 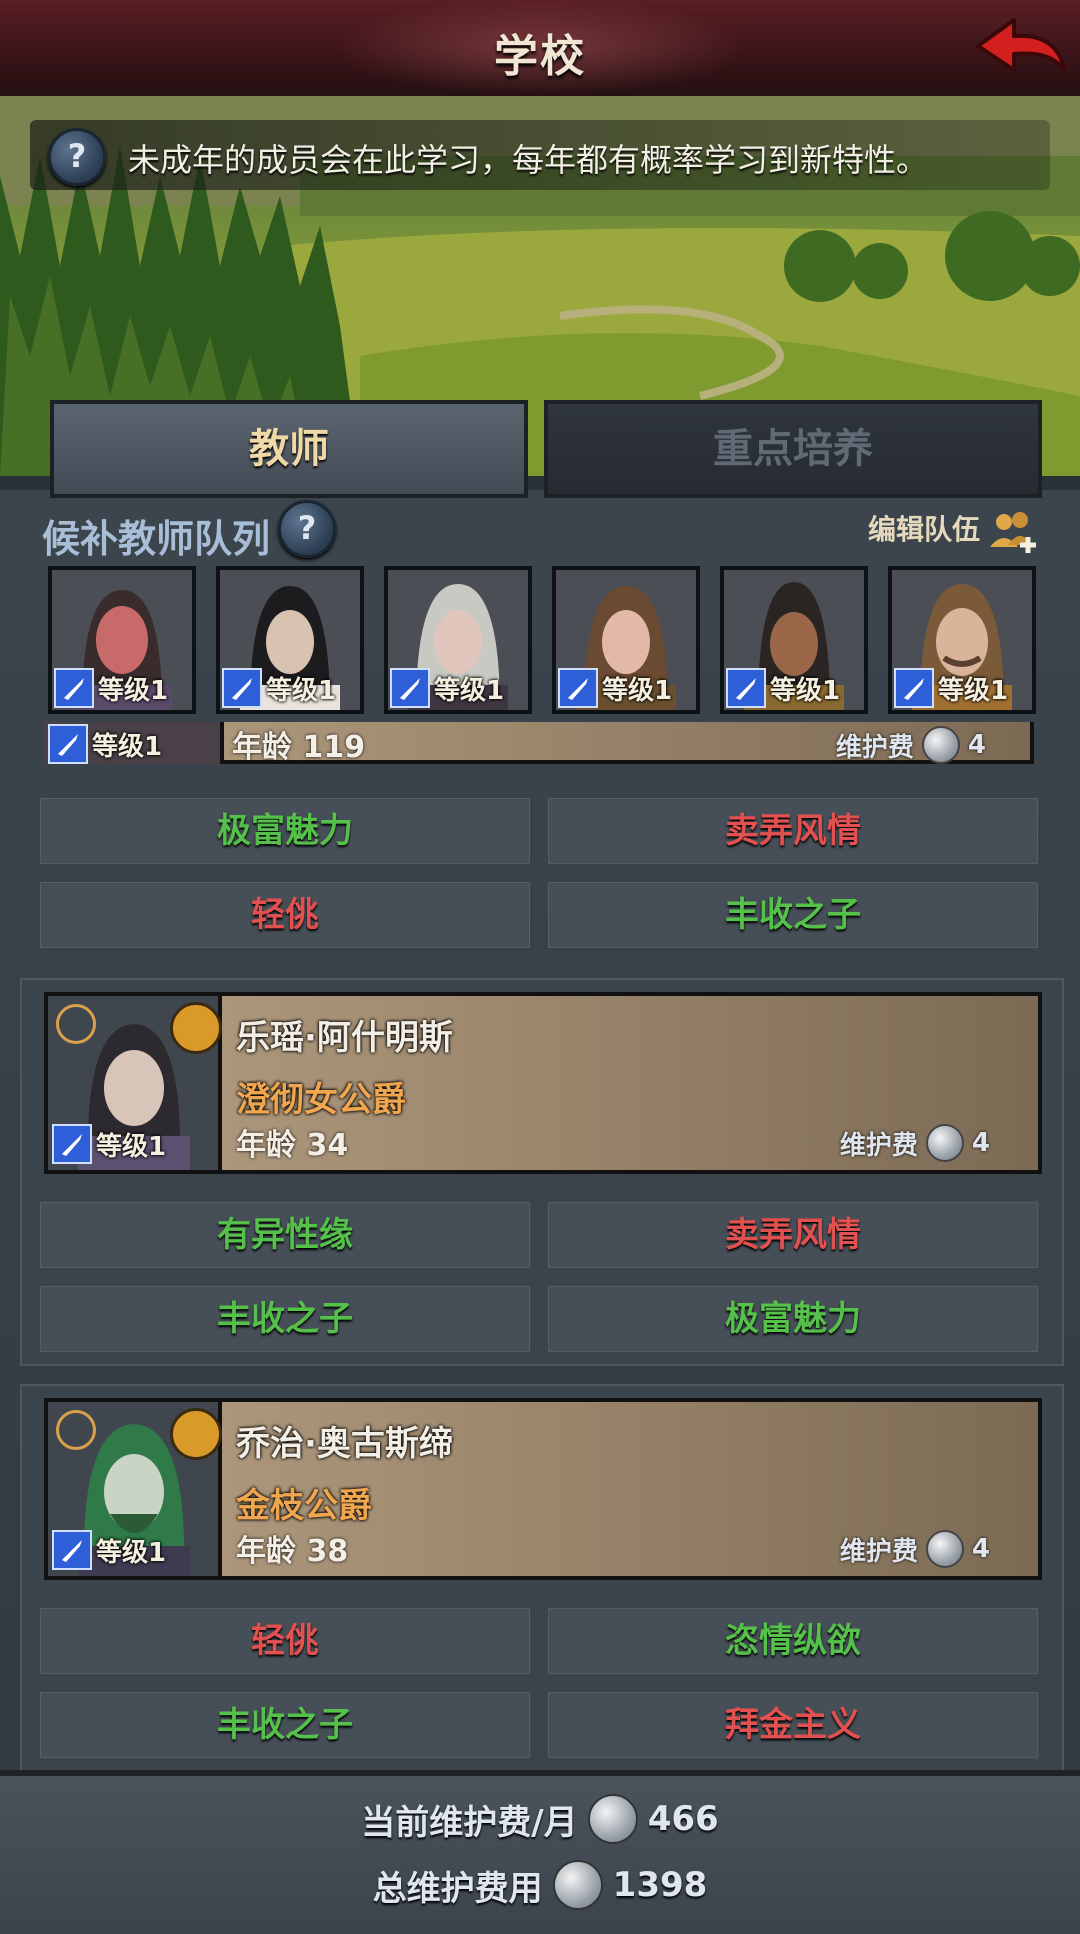 I want to click on queue-help-icon: ?, so click(x=307, y=529).